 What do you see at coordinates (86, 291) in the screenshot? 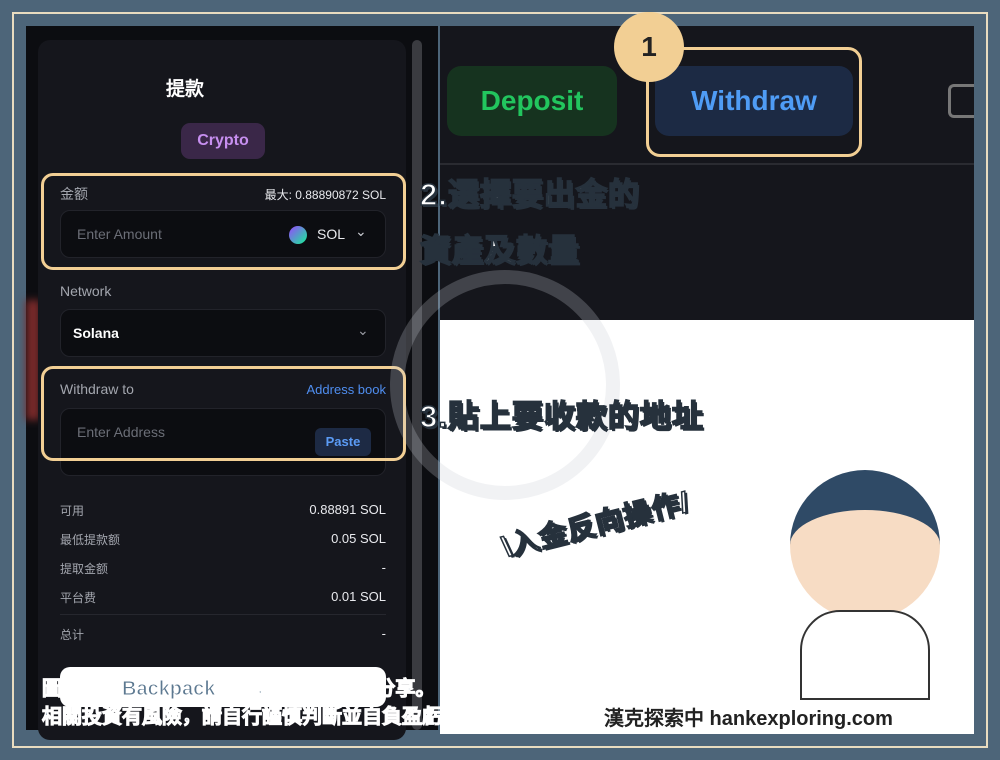
I see `network-label: Network` at bounding box center [86, 291].